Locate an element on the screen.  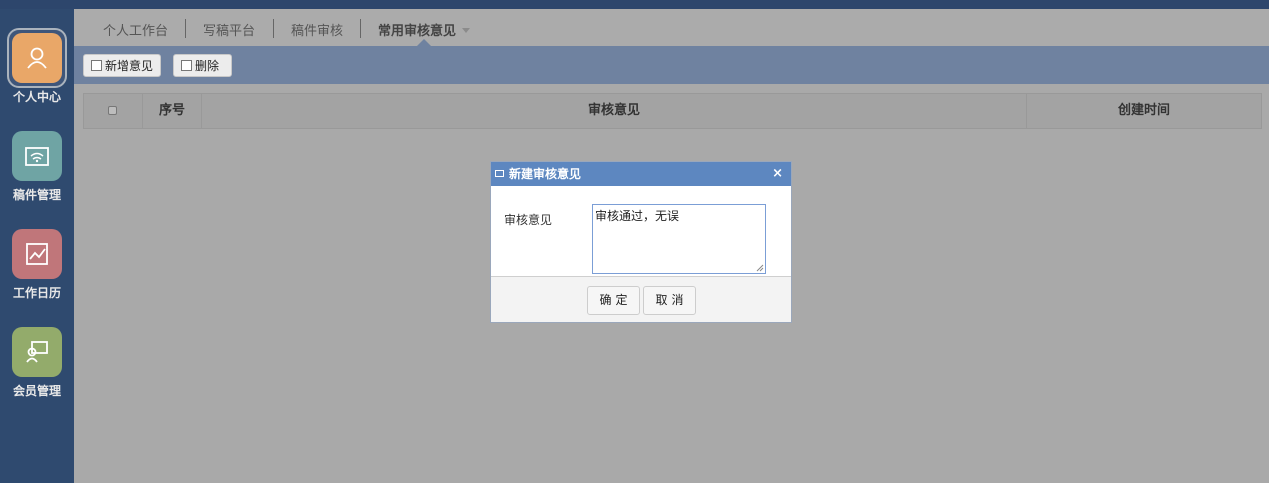
tab-bar: 个人工作台 写稿平台 稿件审核 常用审核意见 is located at coordinates (671, 28).